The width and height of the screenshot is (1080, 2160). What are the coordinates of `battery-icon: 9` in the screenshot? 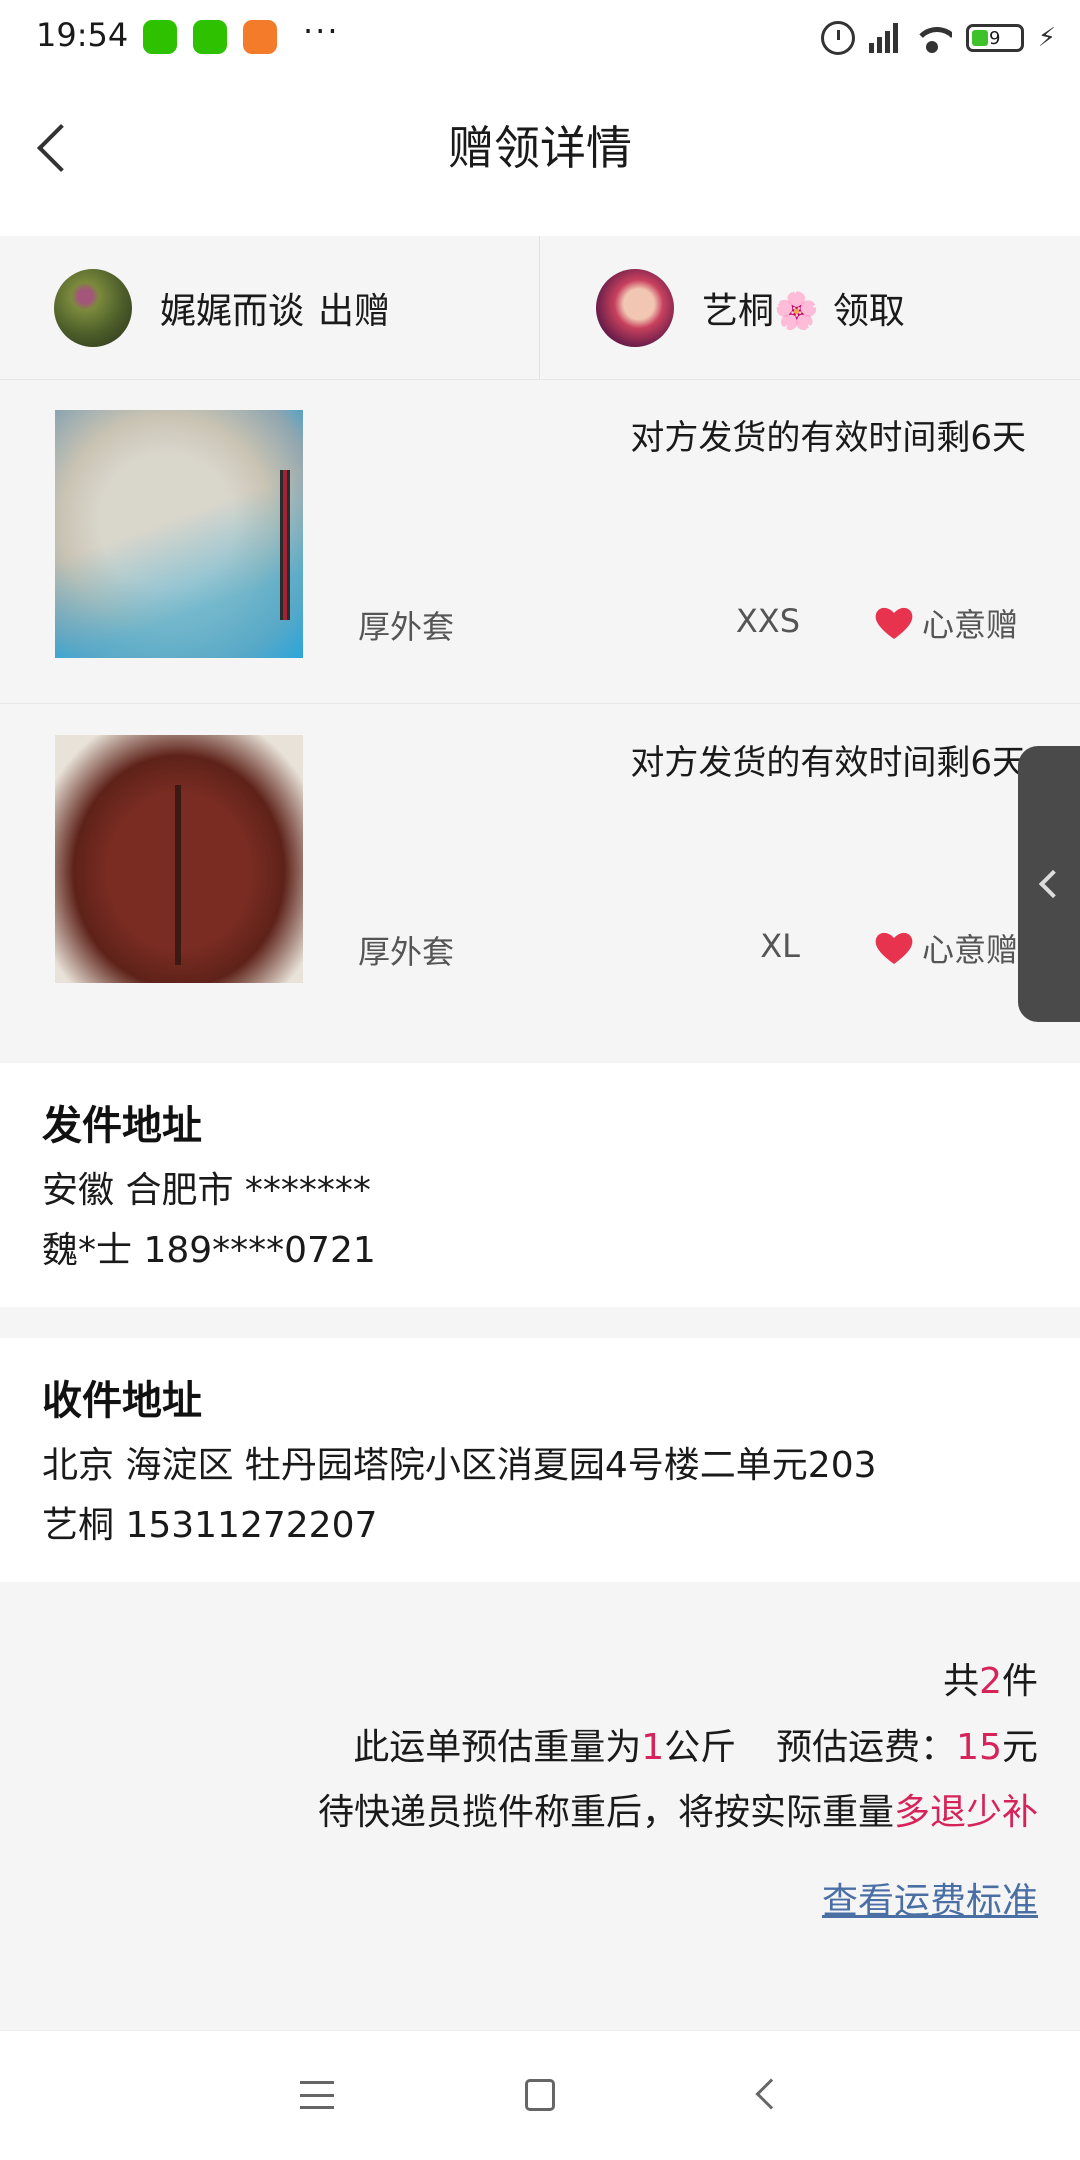 It's located at (994, 38).